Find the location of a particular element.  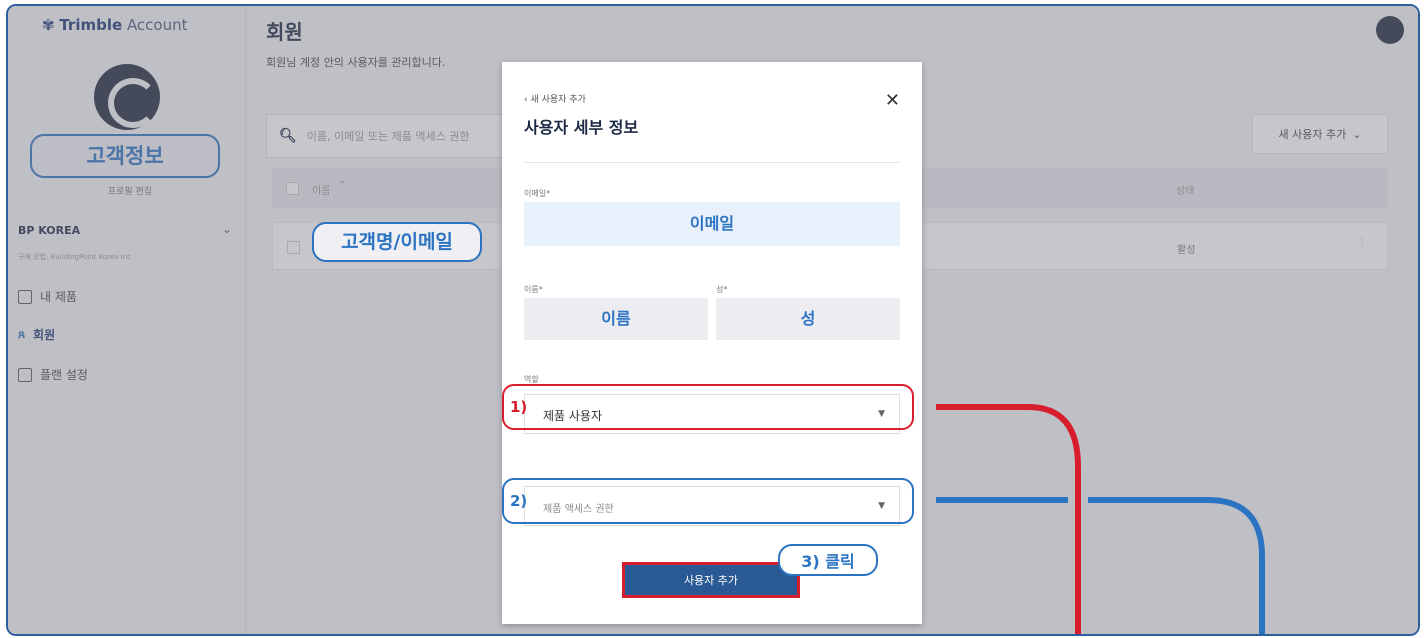

blue-connector-line-b is located at coordinates (1176, 565).